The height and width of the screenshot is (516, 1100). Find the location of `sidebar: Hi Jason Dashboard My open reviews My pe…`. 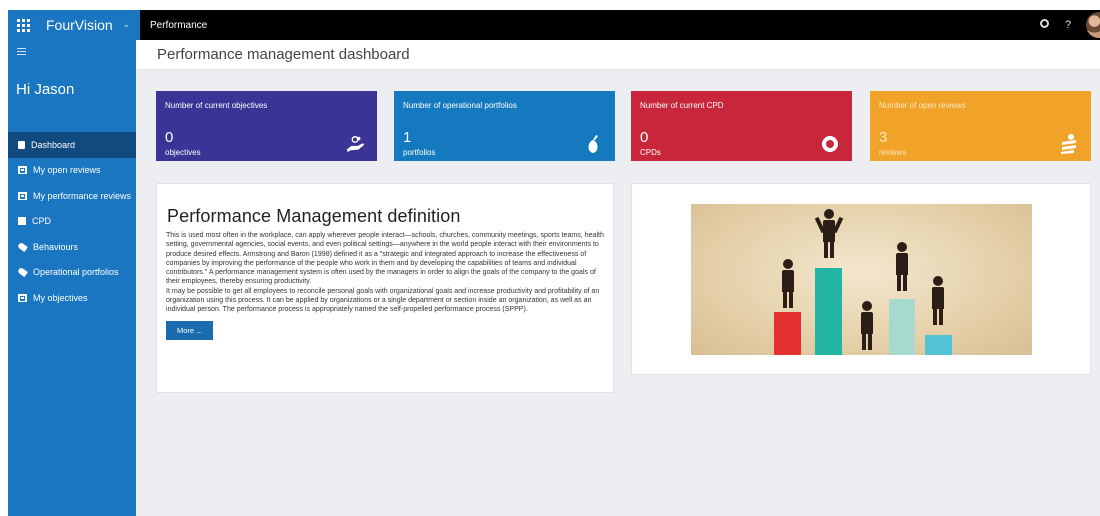

sidebar: Hi Jason Dashboard My open reviews My pe… is located at coordinates (72, 278).